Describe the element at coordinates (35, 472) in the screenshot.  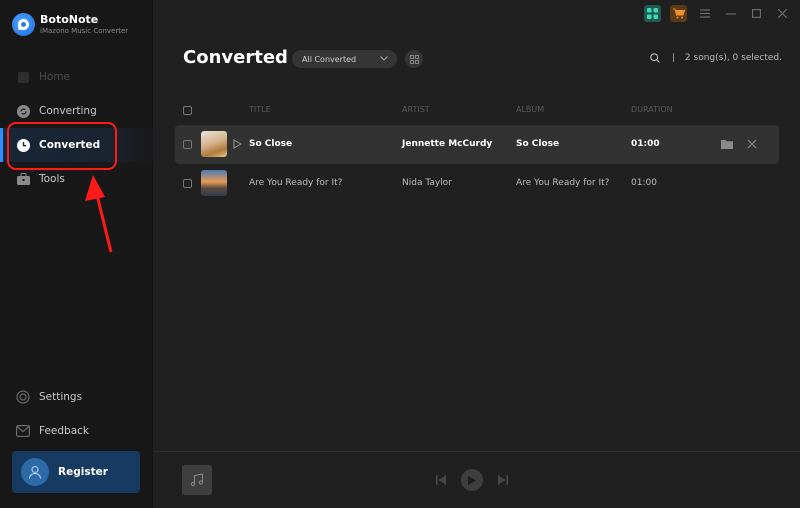
I see `user-icon` at that location.